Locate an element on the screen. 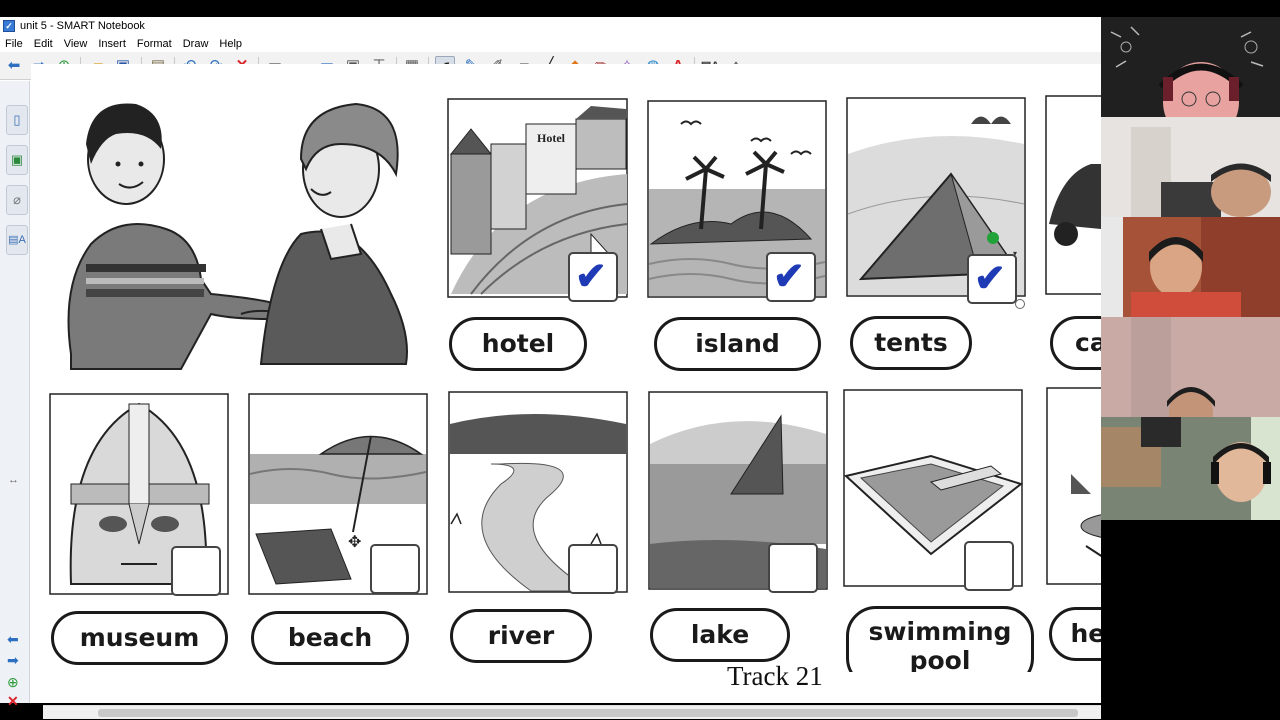 The image size is (1280, 720). green-handle is located at coordinates (993, 238).